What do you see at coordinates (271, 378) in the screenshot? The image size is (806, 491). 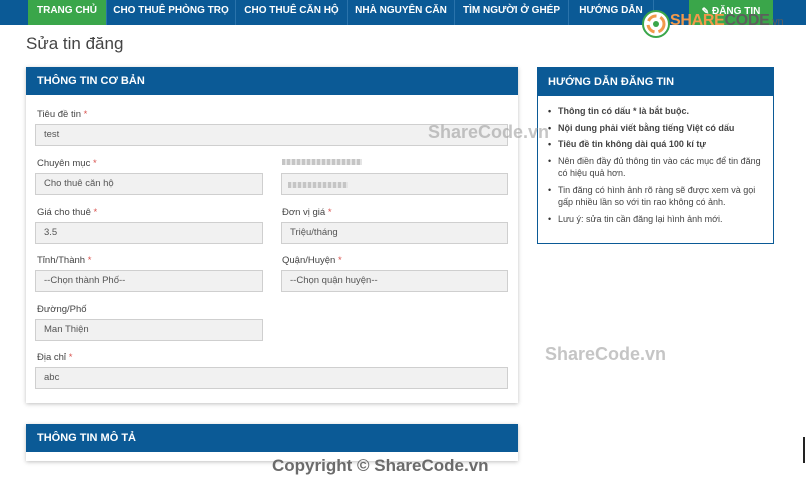 I see `address-input: abc` at bounding box center [271, 378].